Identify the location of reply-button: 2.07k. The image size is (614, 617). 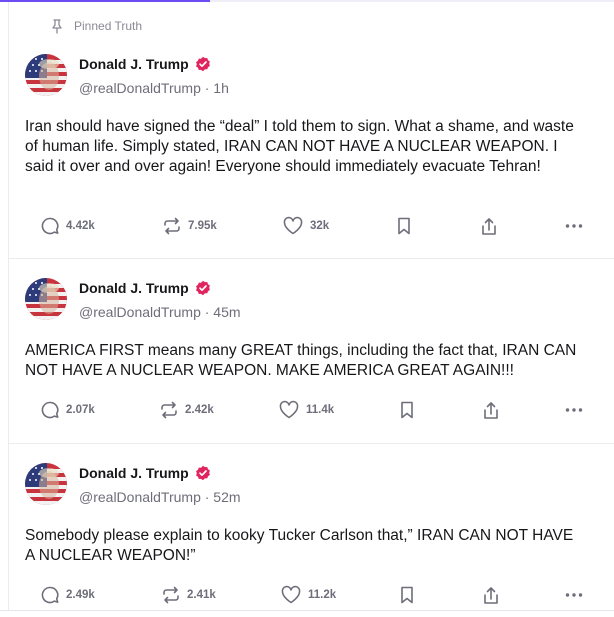
(67, 410).